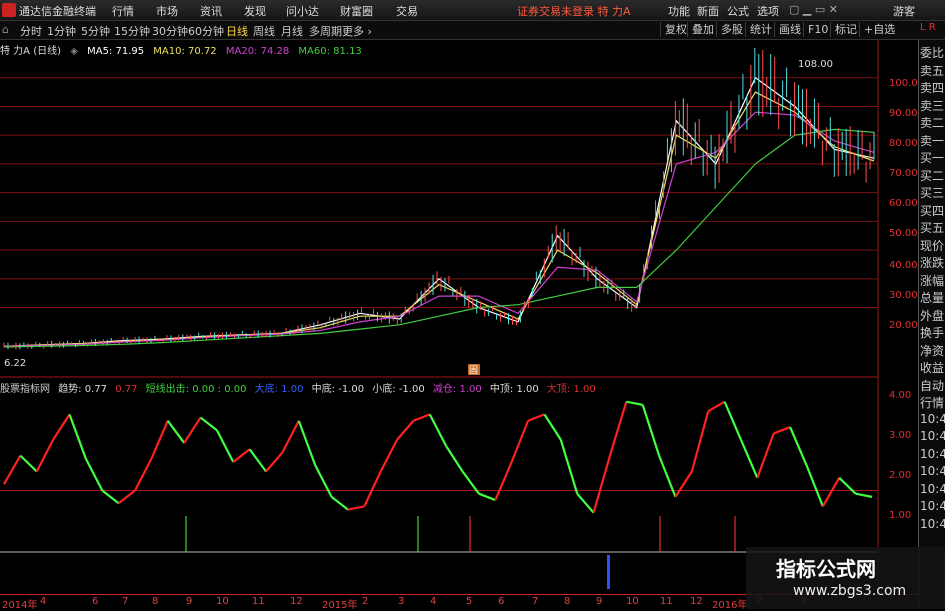  Describe the element at coordinates (768, 11) in the screenshot. I see `menu-options: 选项` at that location.